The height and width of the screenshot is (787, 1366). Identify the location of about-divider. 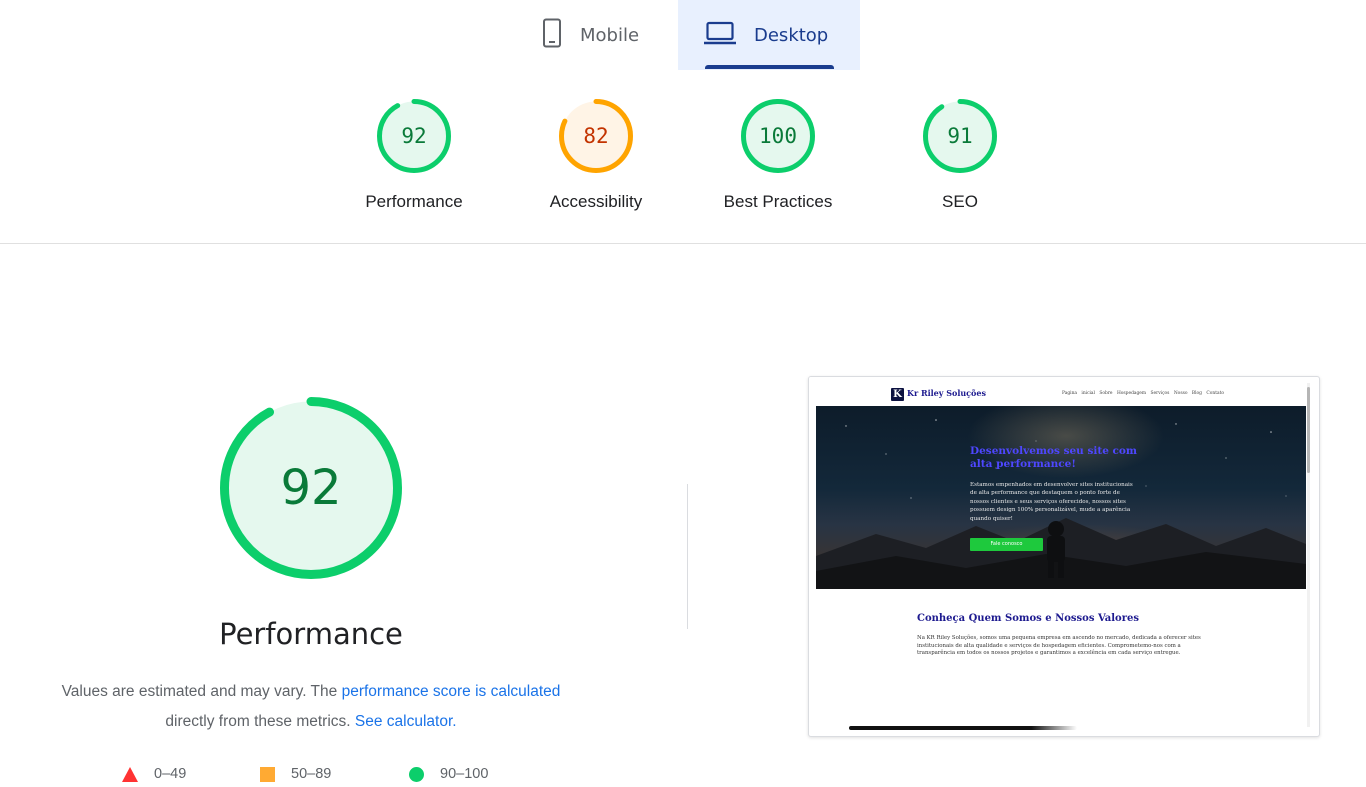
(963, 728).